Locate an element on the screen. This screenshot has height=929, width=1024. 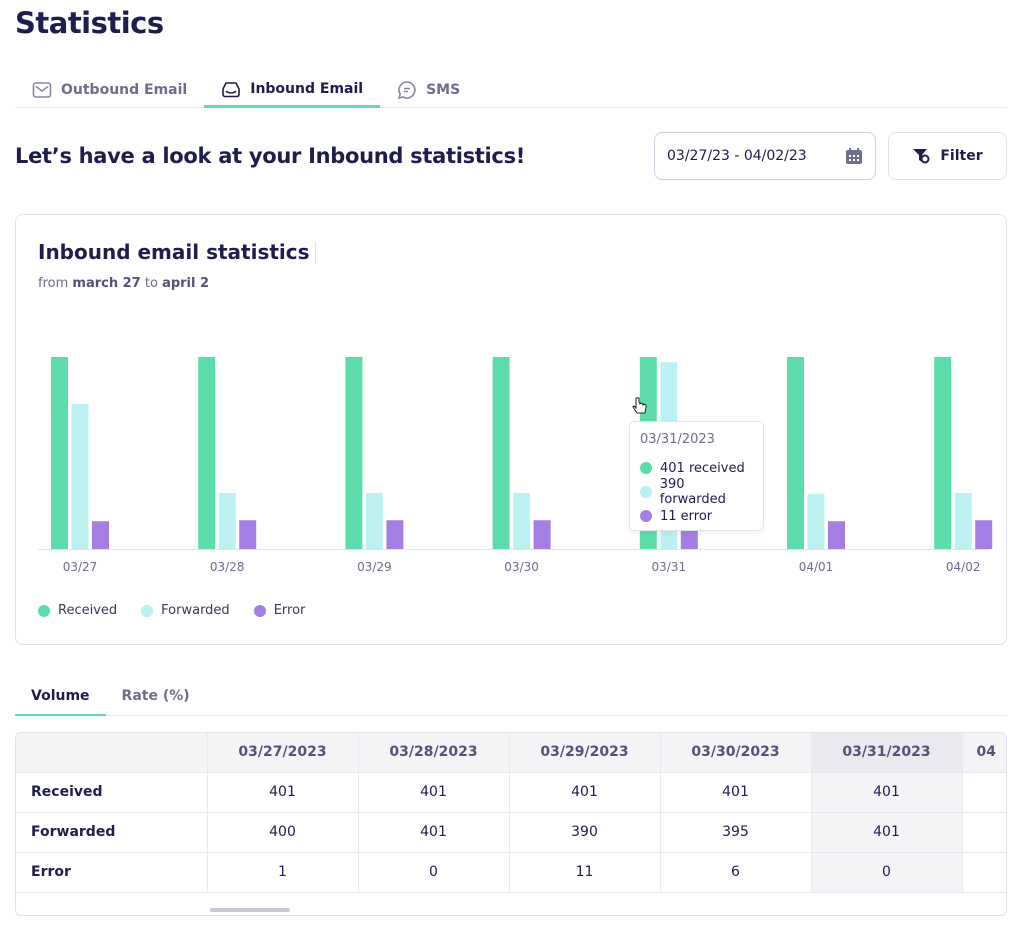
column-header: 03/31/2023 is located at coordinates (887, 753).